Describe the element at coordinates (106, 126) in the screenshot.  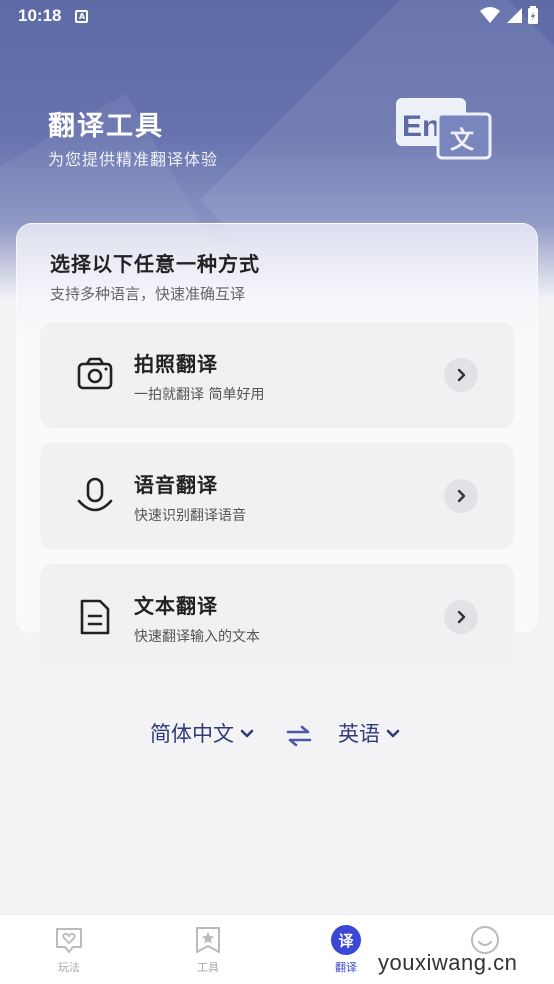
I see `page-title: 翻译工具` at that location.